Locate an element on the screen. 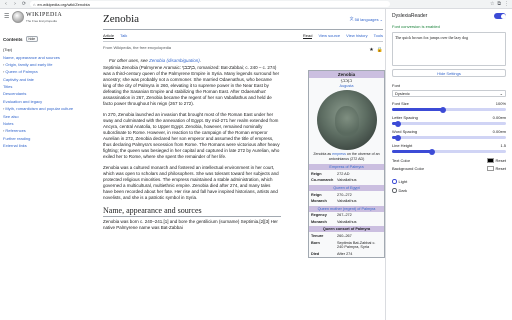 The height and width of the screenshot is (320, 512). menu-dots-icon: ⋮ is located at coordinates (506, 4).